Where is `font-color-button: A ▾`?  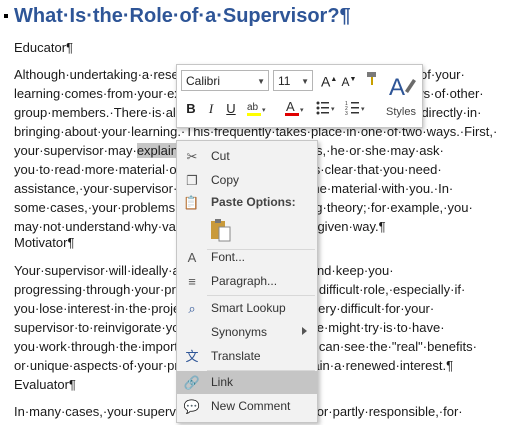
font-color-button: A ▾ is located at coordinates (294, 108).